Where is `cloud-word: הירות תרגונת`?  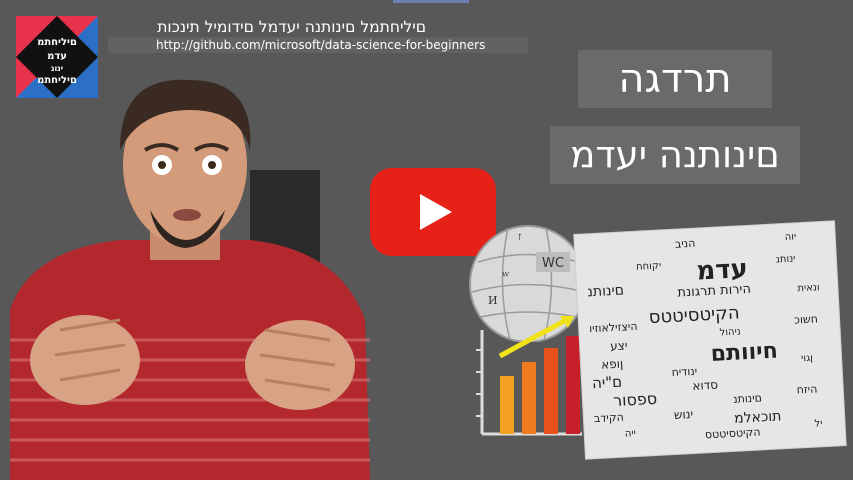
cloud-word: הירות תרגונת is located at coordinates (714, 291).